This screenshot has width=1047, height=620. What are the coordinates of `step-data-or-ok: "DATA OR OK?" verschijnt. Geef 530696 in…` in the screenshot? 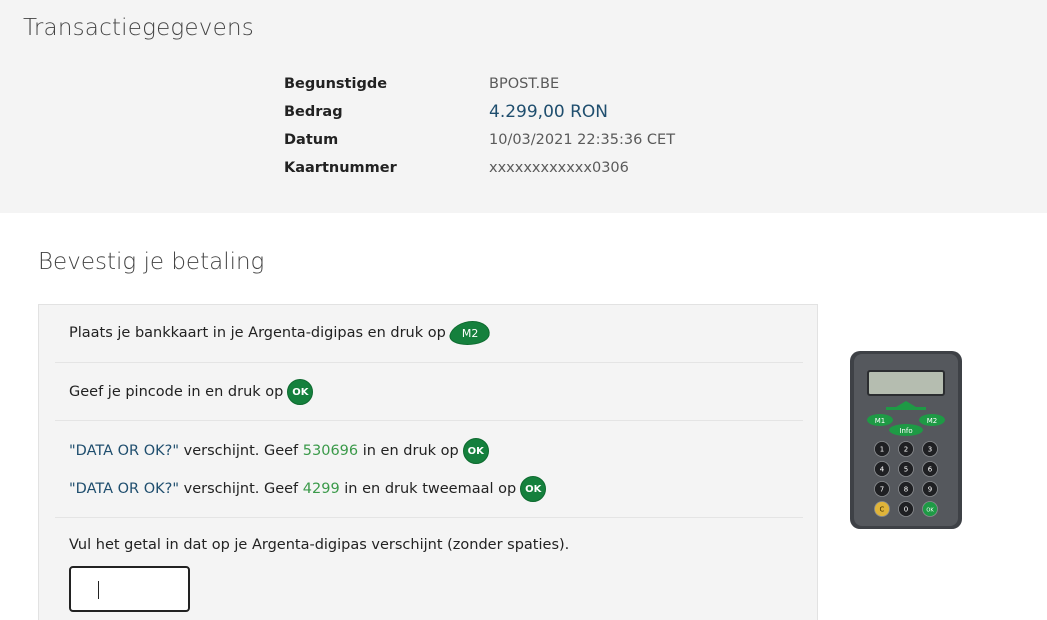 It's located at (429, 469).